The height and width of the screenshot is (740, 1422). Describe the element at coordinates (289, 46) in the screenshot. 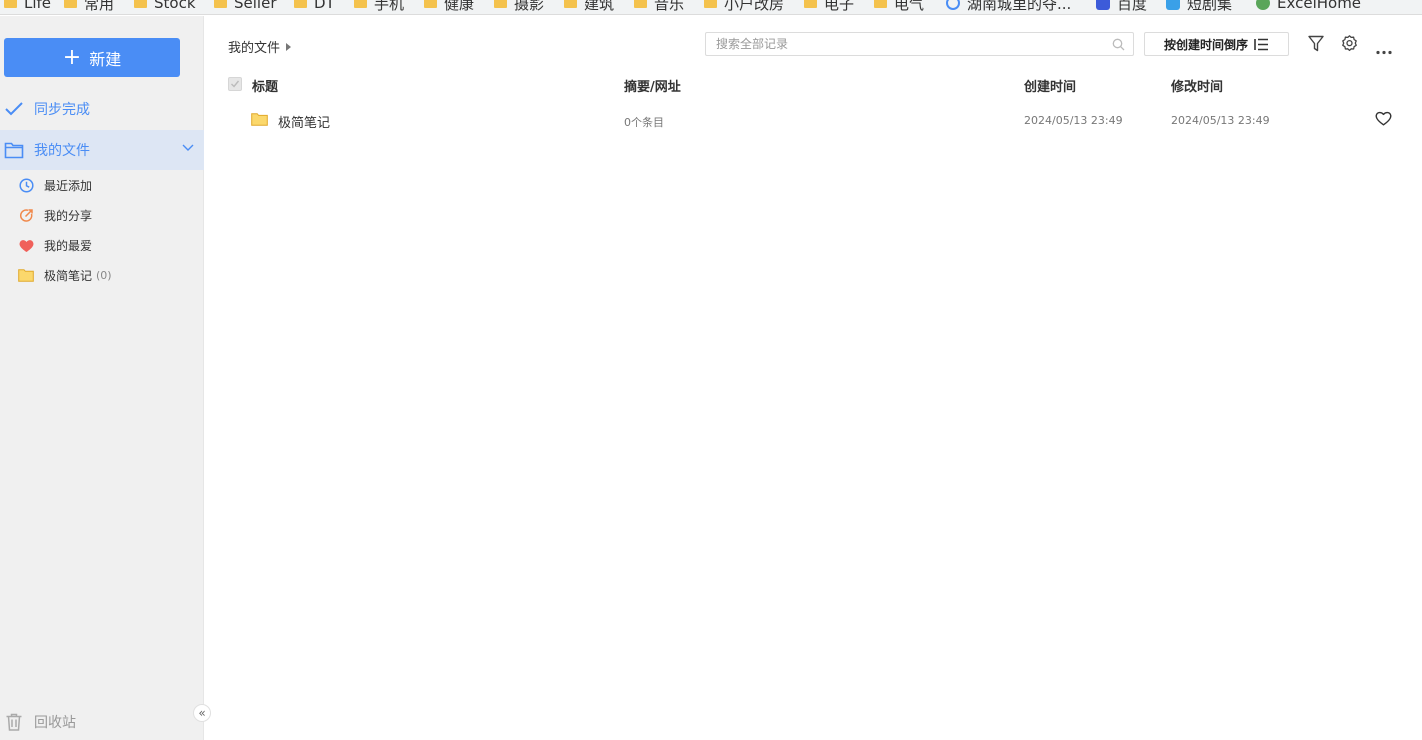

I see `caret-right-icon` at that location.